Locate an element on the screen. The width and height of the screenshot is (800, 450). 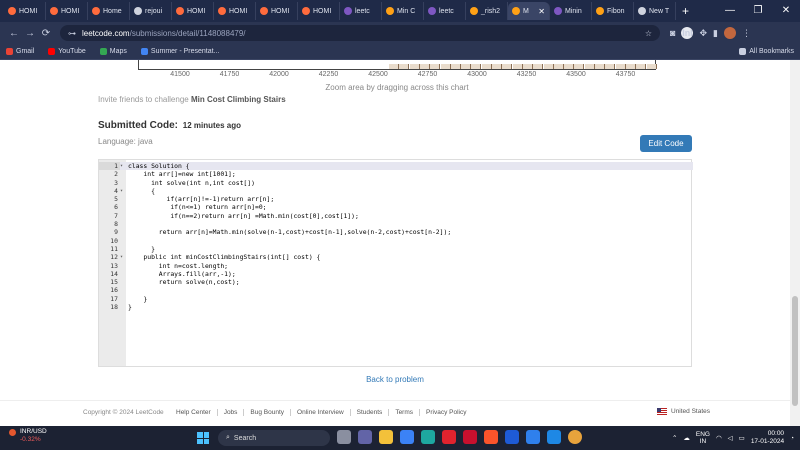
code-line: 6 if(n<=1) return arr[n]=0; is located at coordinates (396, 207).